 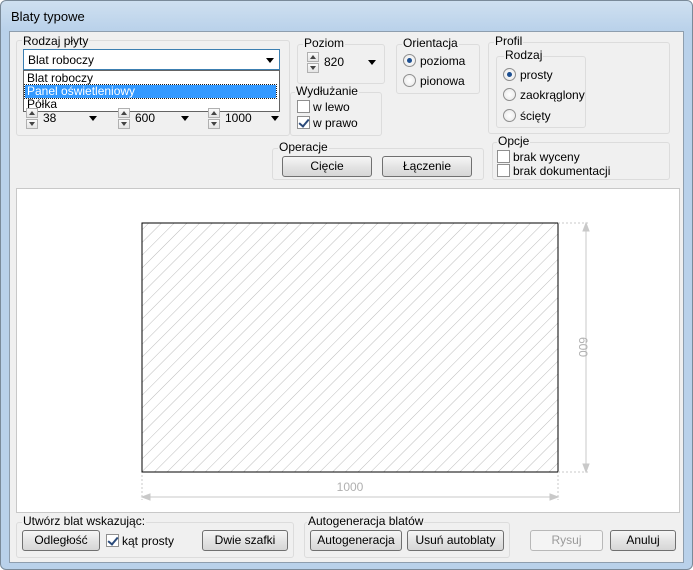 What do you see at coordinates (443, 61) in the screenshot?
I see `pozioma-label: pozioma` at bounding box center [443, 61].